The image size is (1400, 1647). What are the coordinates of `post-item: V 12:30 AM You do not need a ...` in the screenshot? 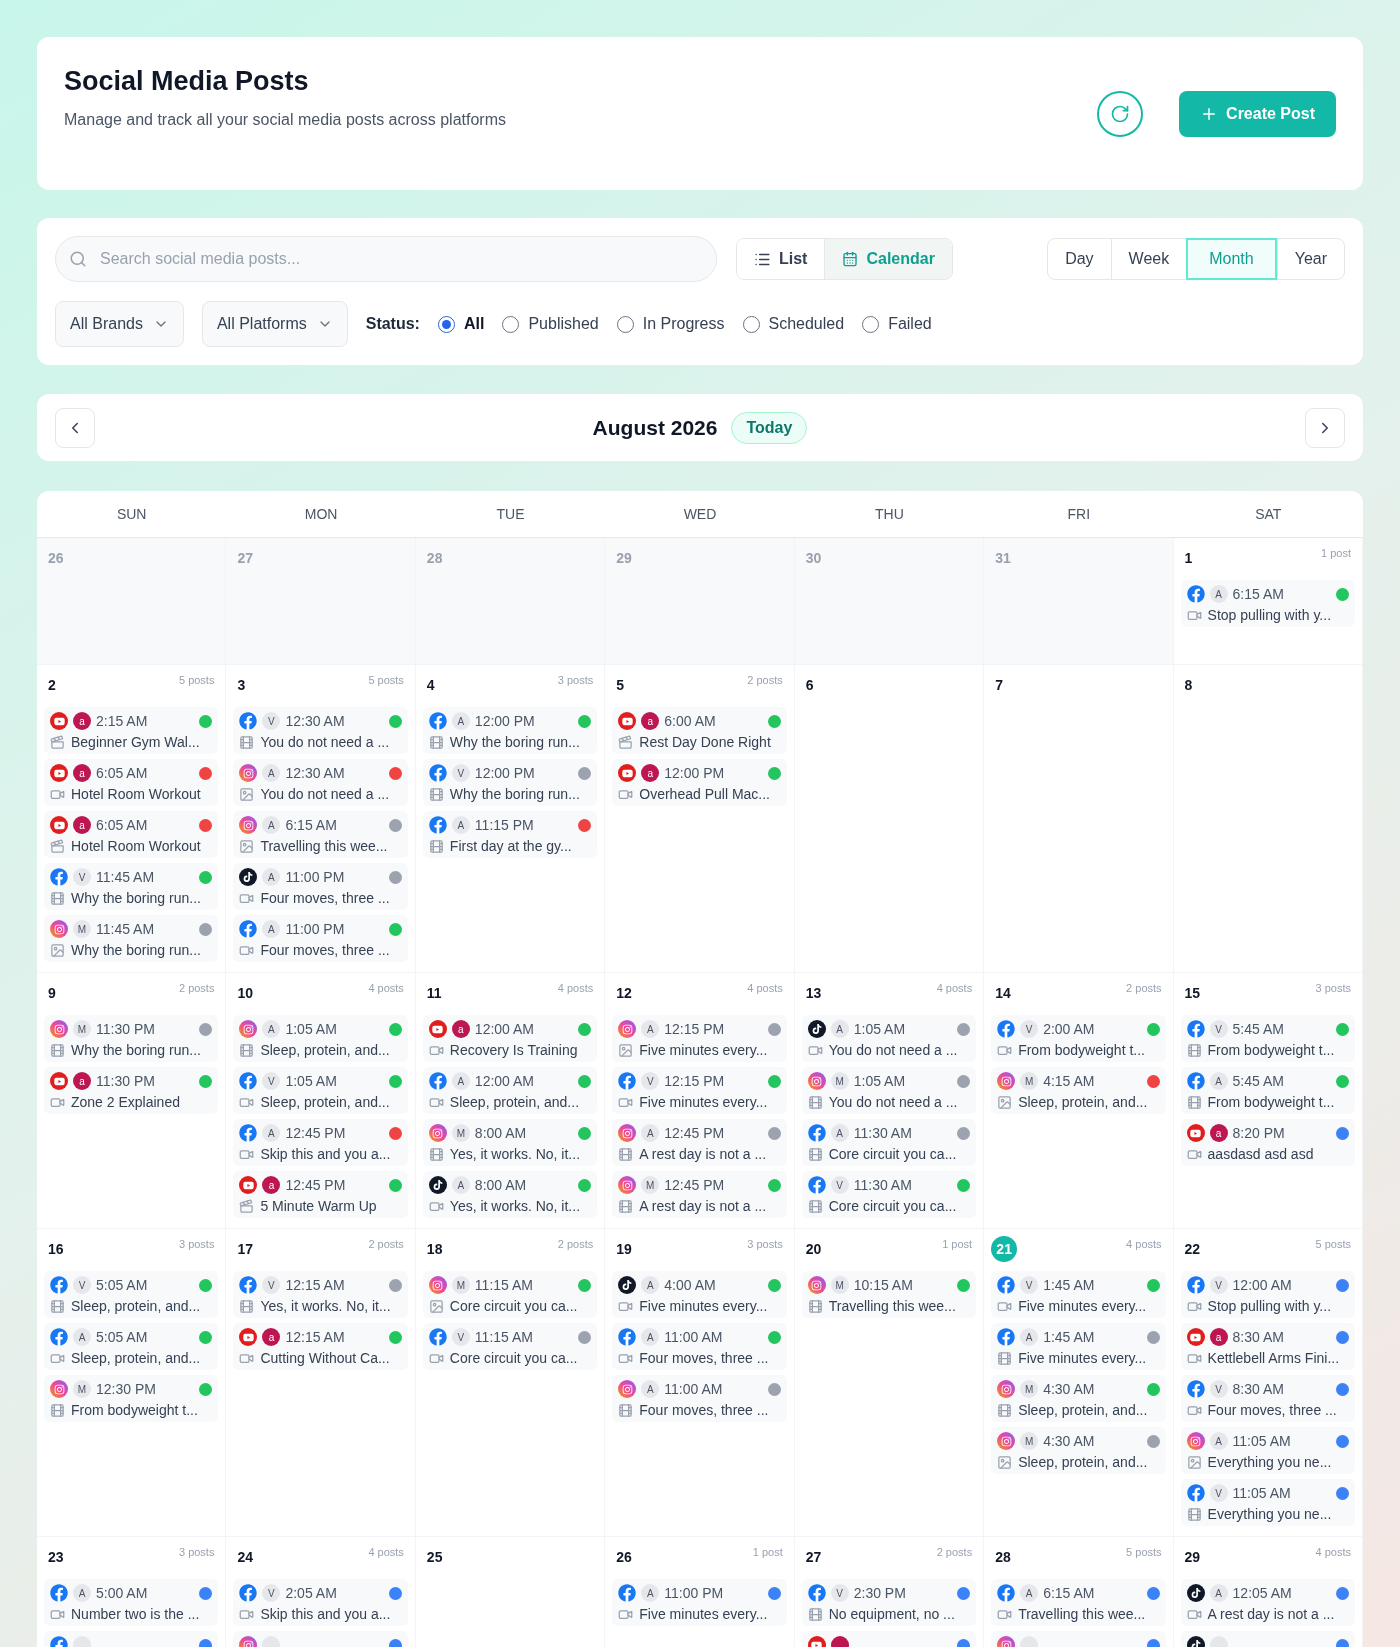 It's located at (320, 730).